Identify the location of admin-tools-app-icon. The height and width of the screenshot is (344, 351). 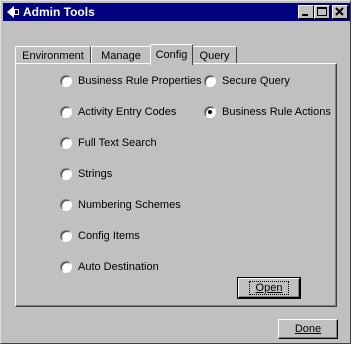
(13, 12).